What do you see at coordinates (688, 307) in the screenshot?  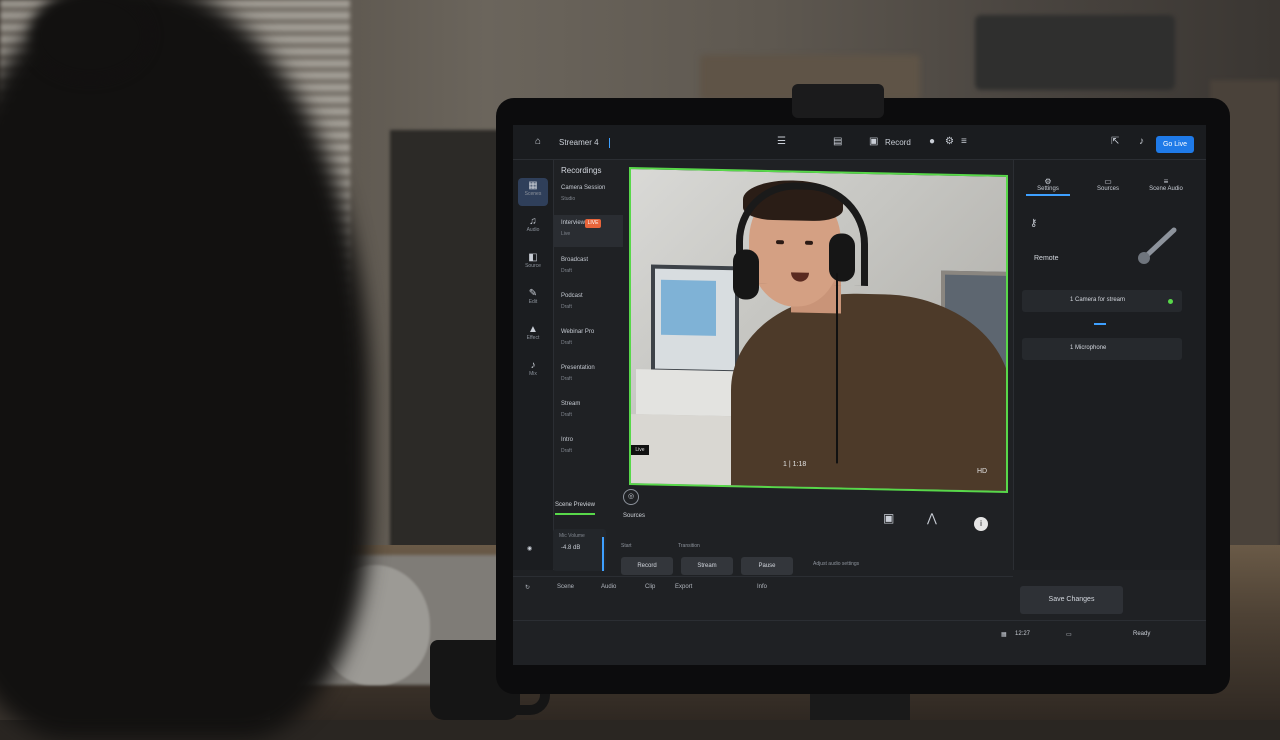 I see `video-background-screen` at bounding box center [688, 307].